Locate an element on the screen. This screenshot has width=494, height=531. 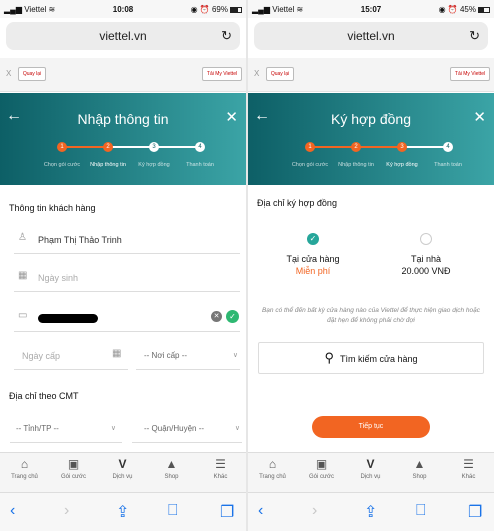
customer-section-title: Thông tin khách hàng is located at coordinates (52, 208).